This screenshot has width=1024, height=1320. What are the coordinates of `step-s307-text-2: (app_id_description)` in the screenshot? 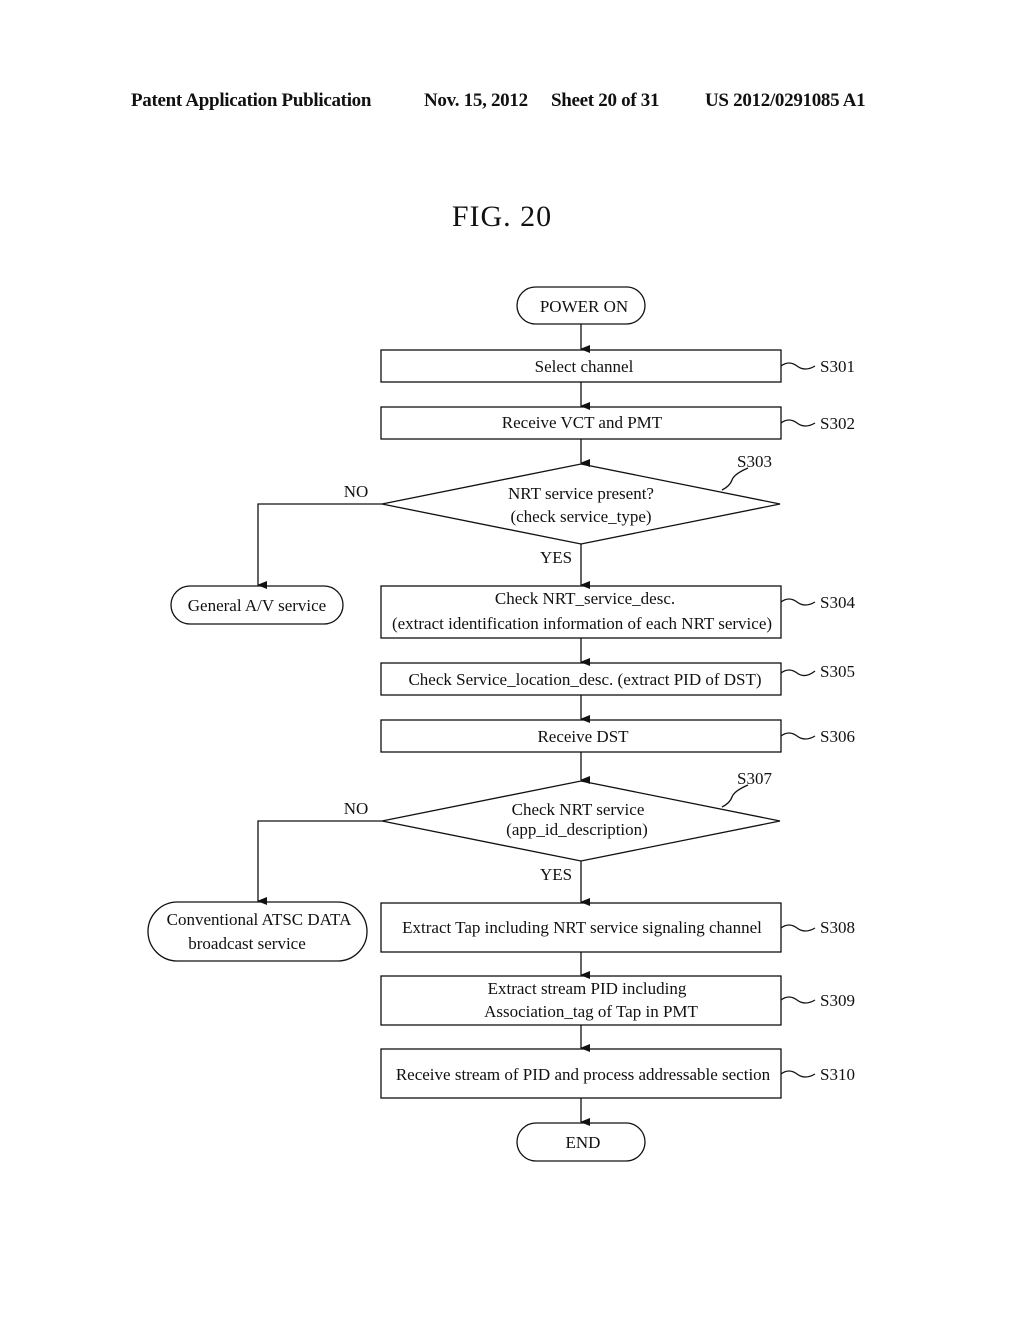 It's located at (577, 829).